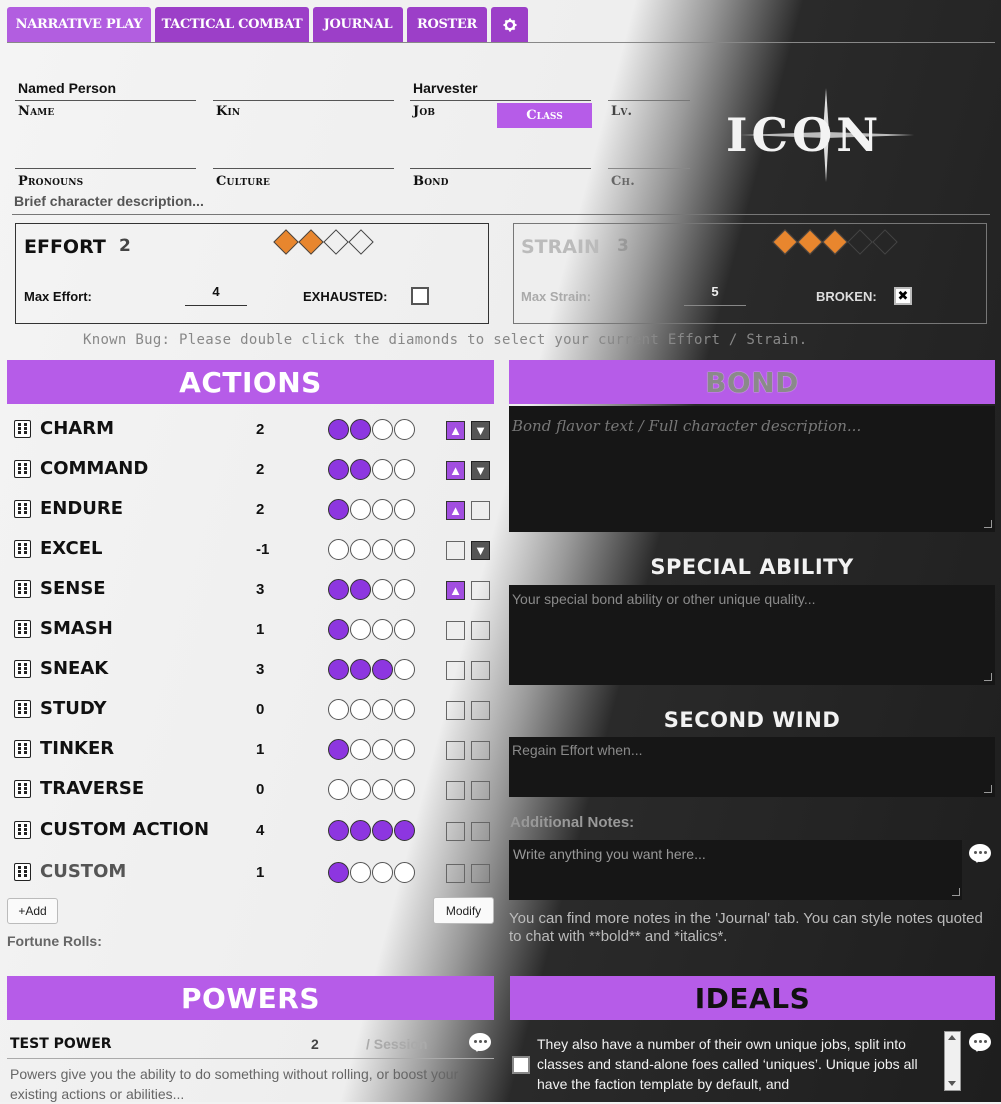  What do you see at coordinates (61, 1044) in the screenshot?
I see `power-name: TEST POWER` at bounding box center [61, 1044].